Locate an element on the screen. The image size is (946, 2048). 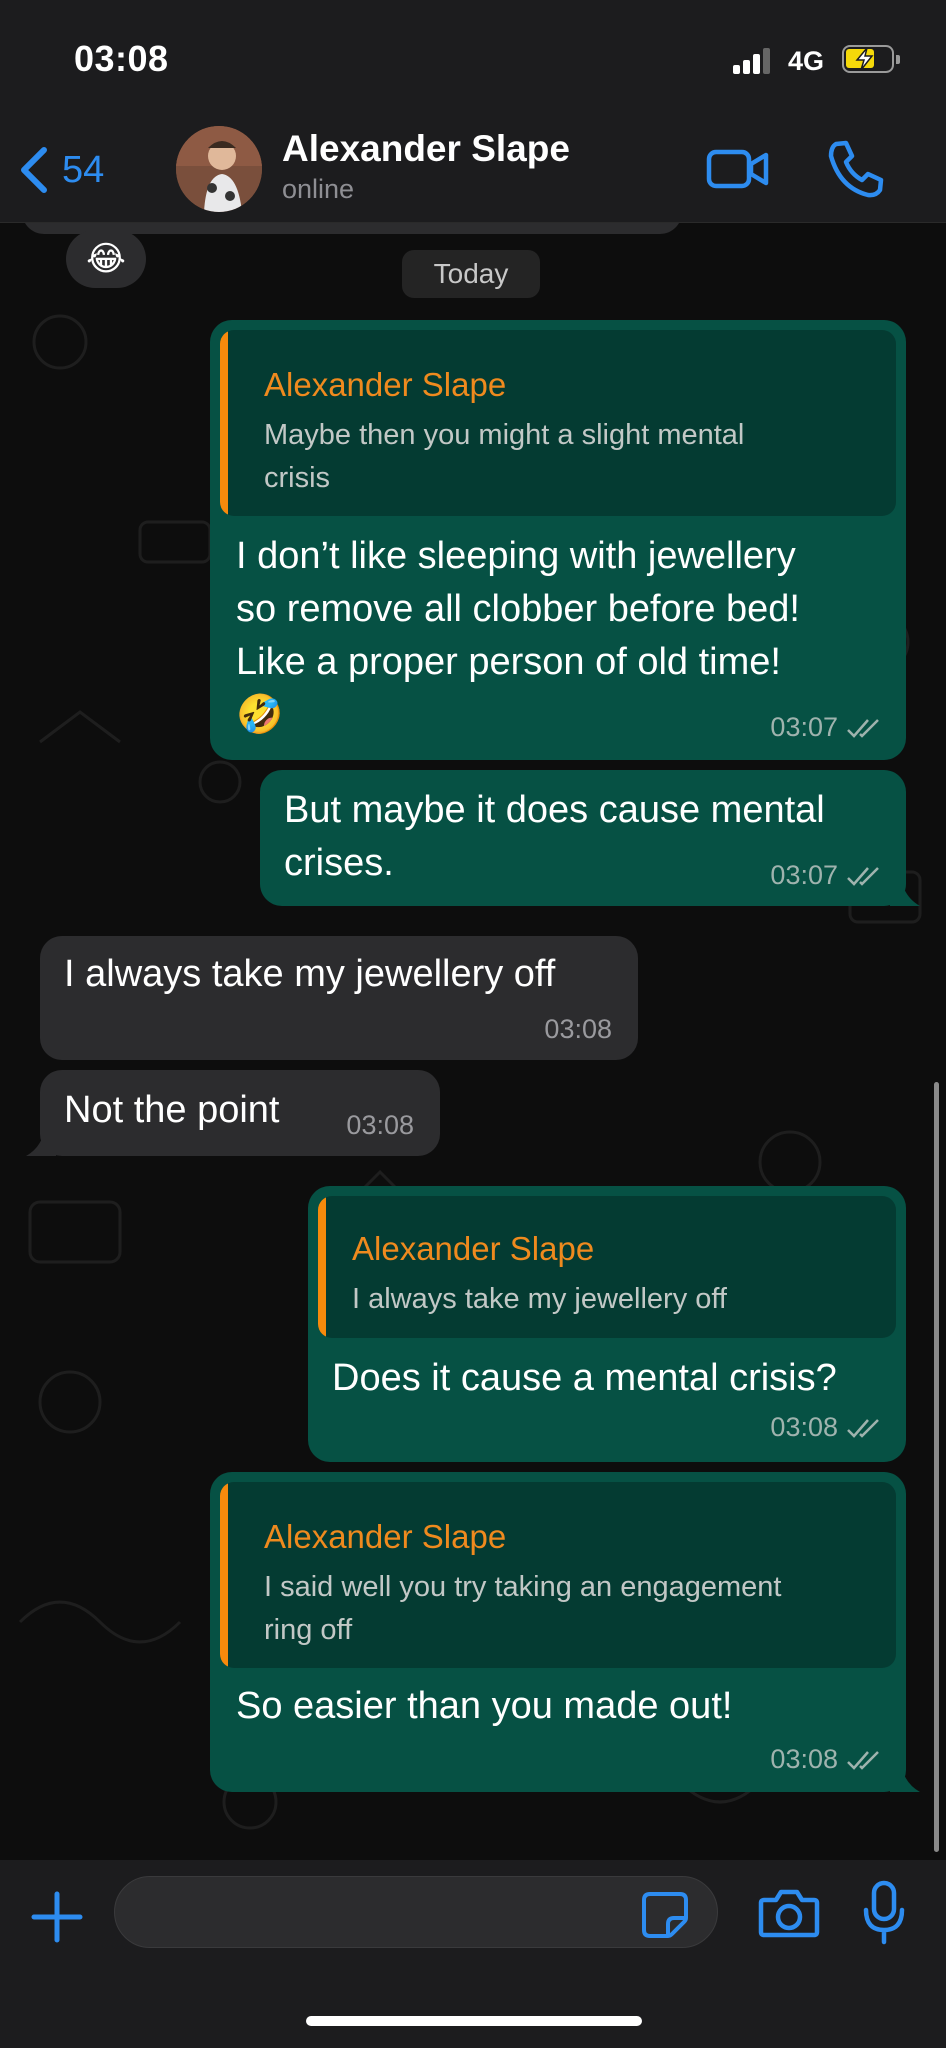
message-text: Not the point is located at coordinates (172, 1110).